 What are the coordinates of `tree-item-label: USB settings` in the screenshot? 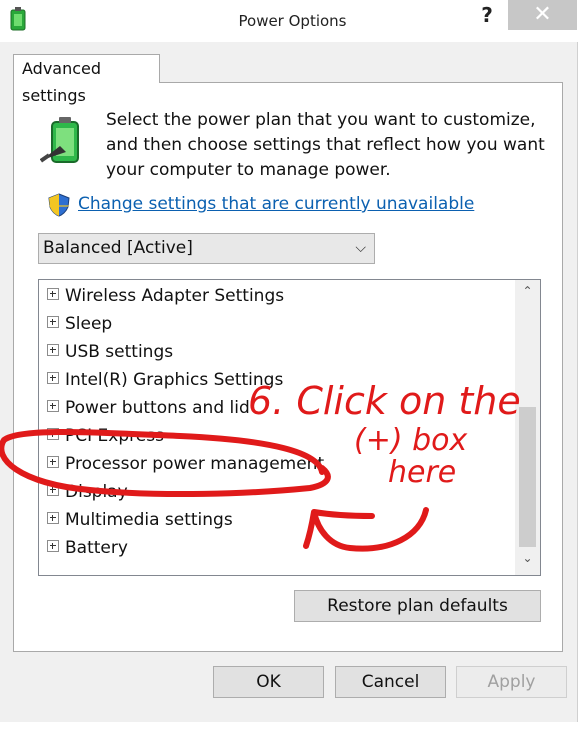 It's located at (119, 352).